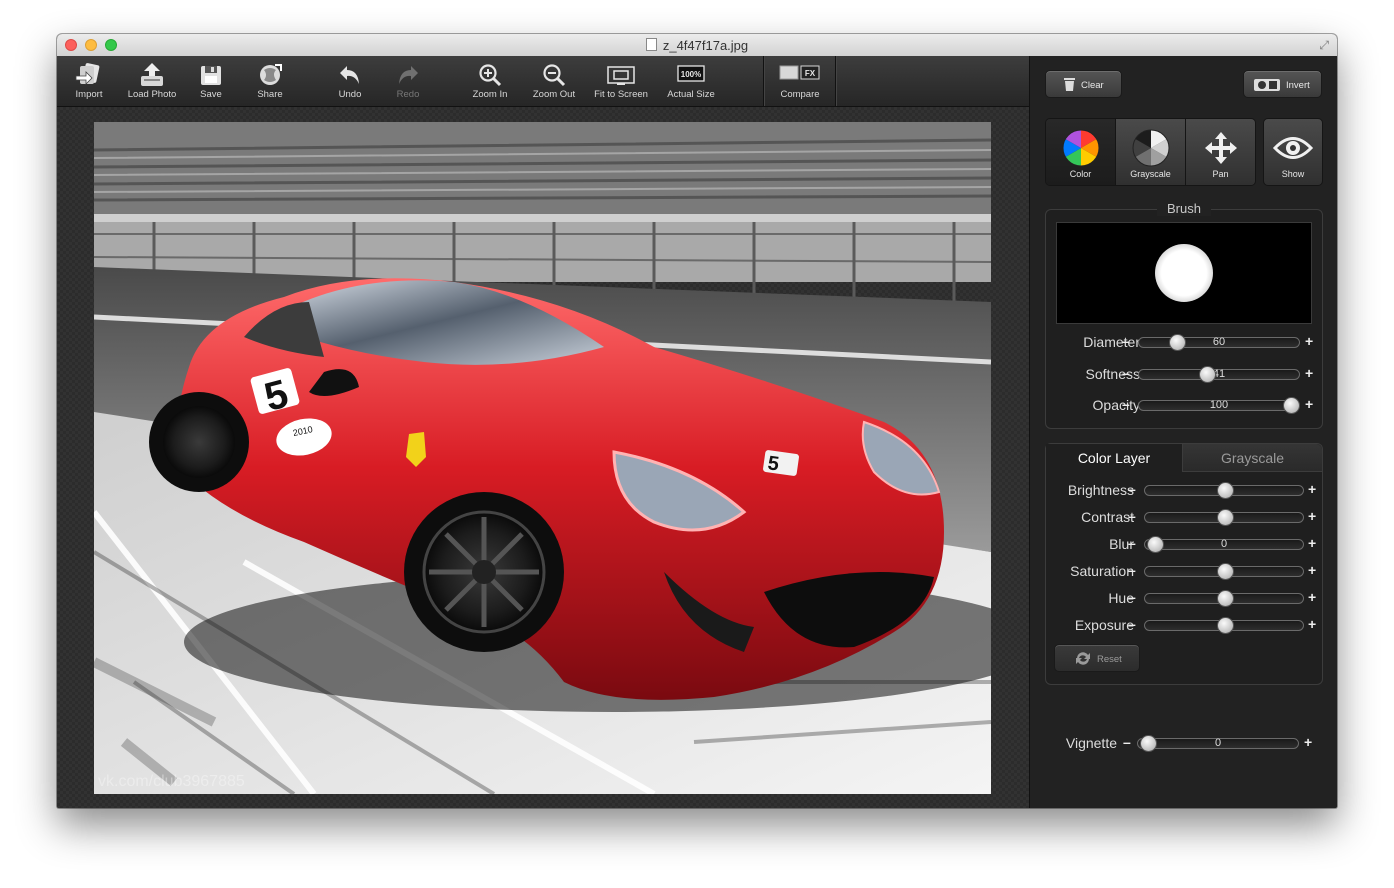 This screenshot has width=1394, height=888. Describe the element at coordinates (1104, 625) in the screenshot. I see `exposure-label: Exposure` at that location.